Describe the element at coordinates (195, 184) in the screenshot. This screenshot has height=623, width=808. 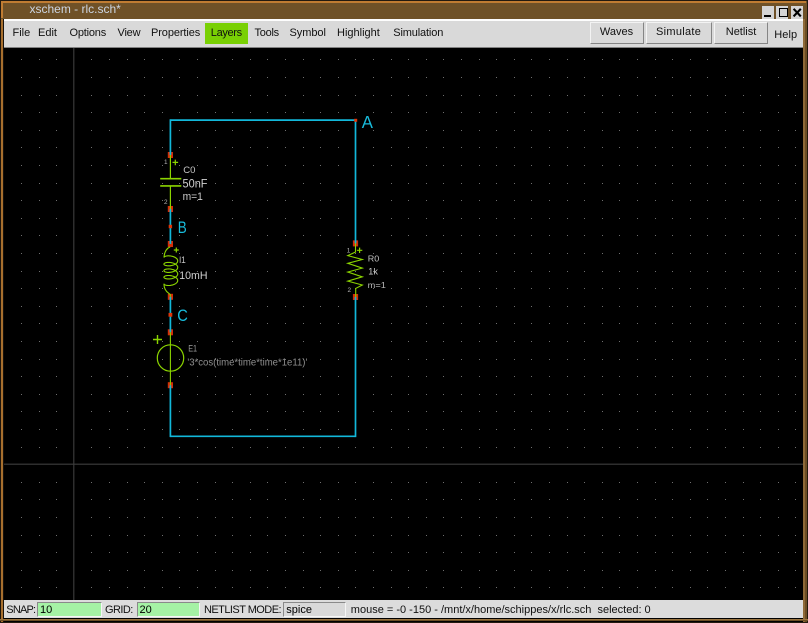
I see `svg-text: 50nF` at that location.